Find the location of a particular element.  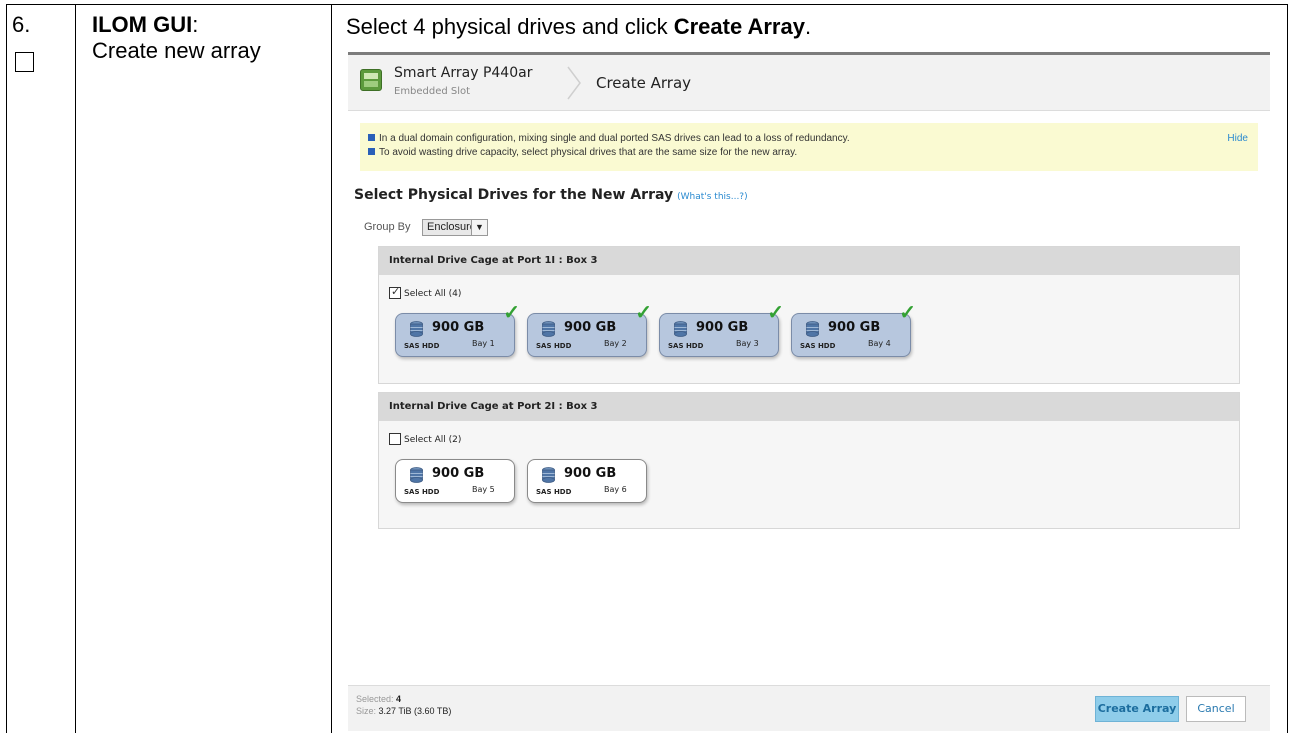

drive-bay-6: 900 GB SAS HDD Bay 6 is located at coordinates (587, 481).